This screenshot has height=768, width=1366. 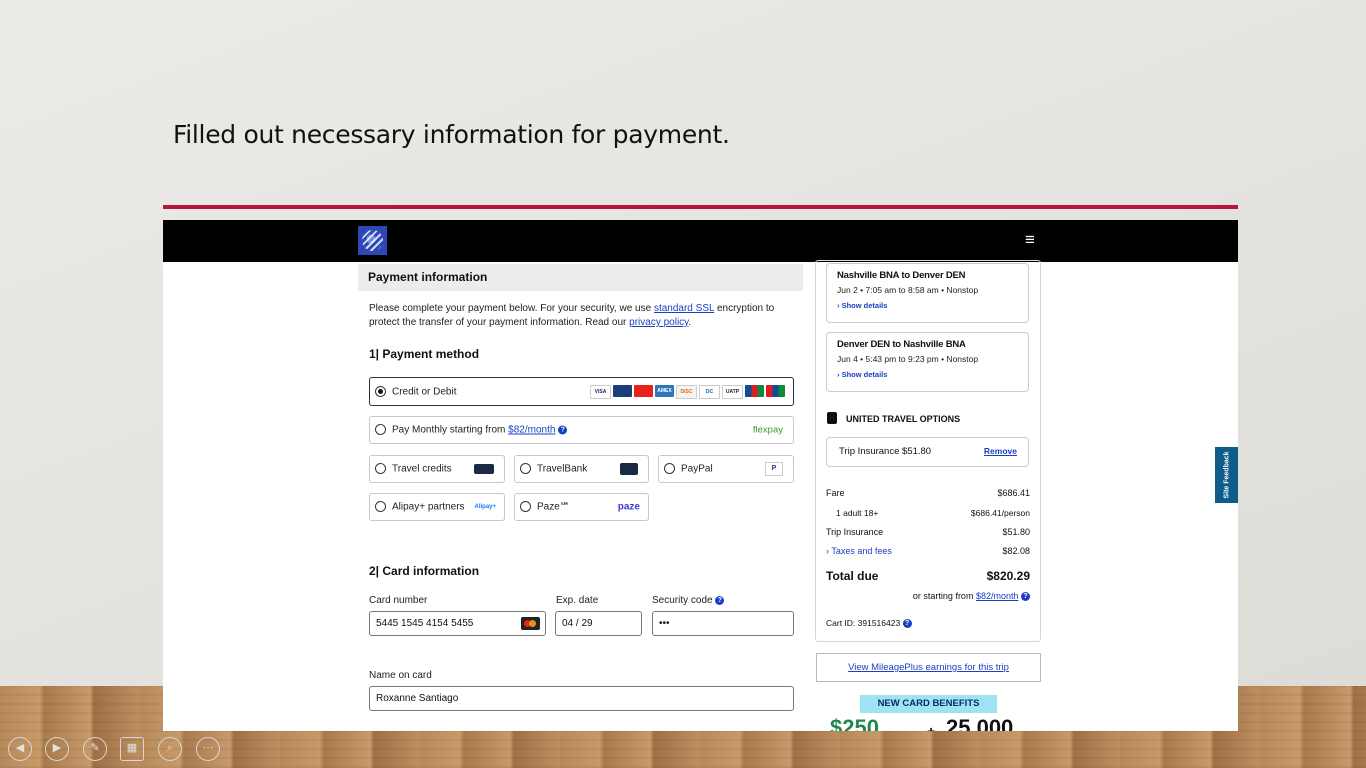 I want to click on radio-paypal, so click(x=669, y=468).